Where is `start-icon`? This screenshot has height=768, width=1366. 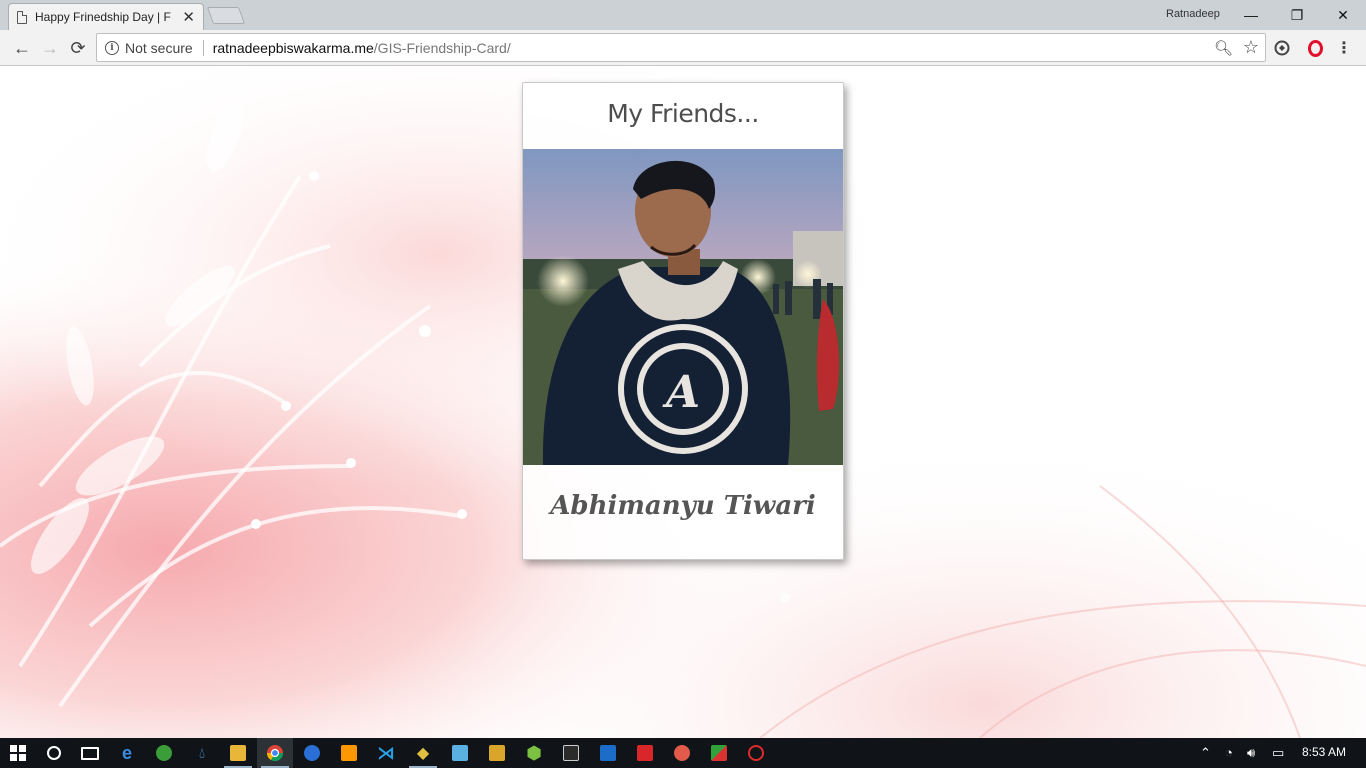
start-icon is located at coordinates (18, 753).